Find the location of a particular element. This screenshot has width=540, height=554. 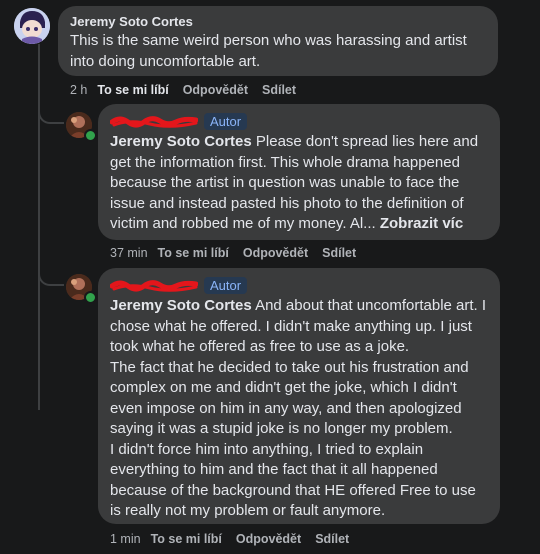

cartoon-avatar-icon is located at coordinates (32, 26).